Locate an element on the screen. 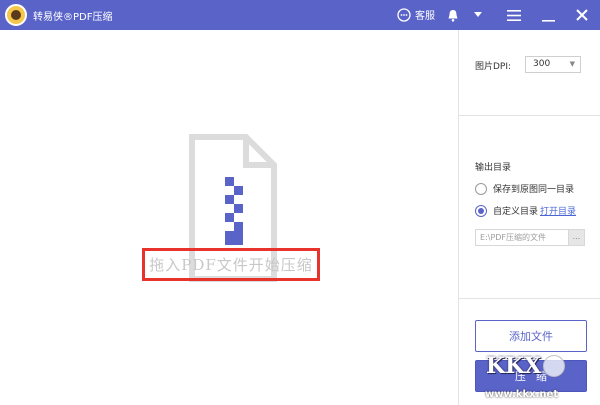  dpi-value: 300 is located at coordinates (542, 64).